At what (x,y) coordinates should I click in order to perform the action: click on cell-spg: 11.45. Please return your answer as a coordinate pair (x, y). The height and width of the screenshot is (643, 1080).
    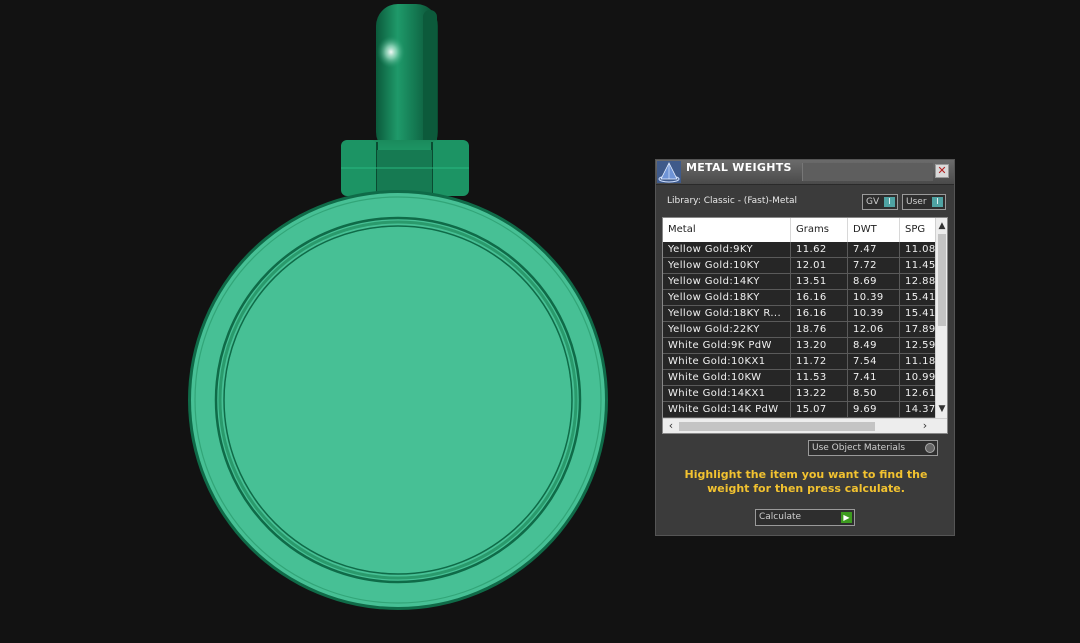
    Looking at the image, I should click on (917, 265).